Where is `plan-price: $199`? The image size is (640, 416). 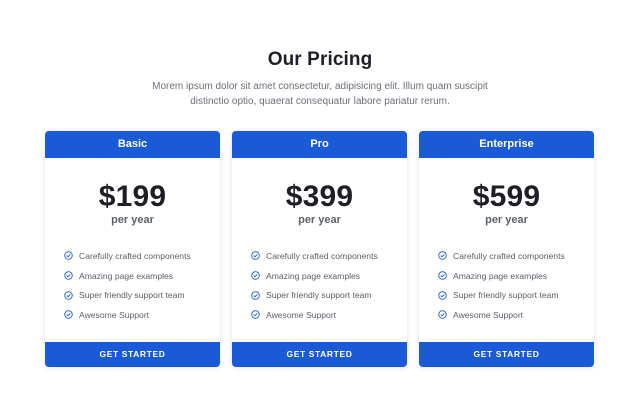
plan-price: $199 is located at coordinates (132, 196).